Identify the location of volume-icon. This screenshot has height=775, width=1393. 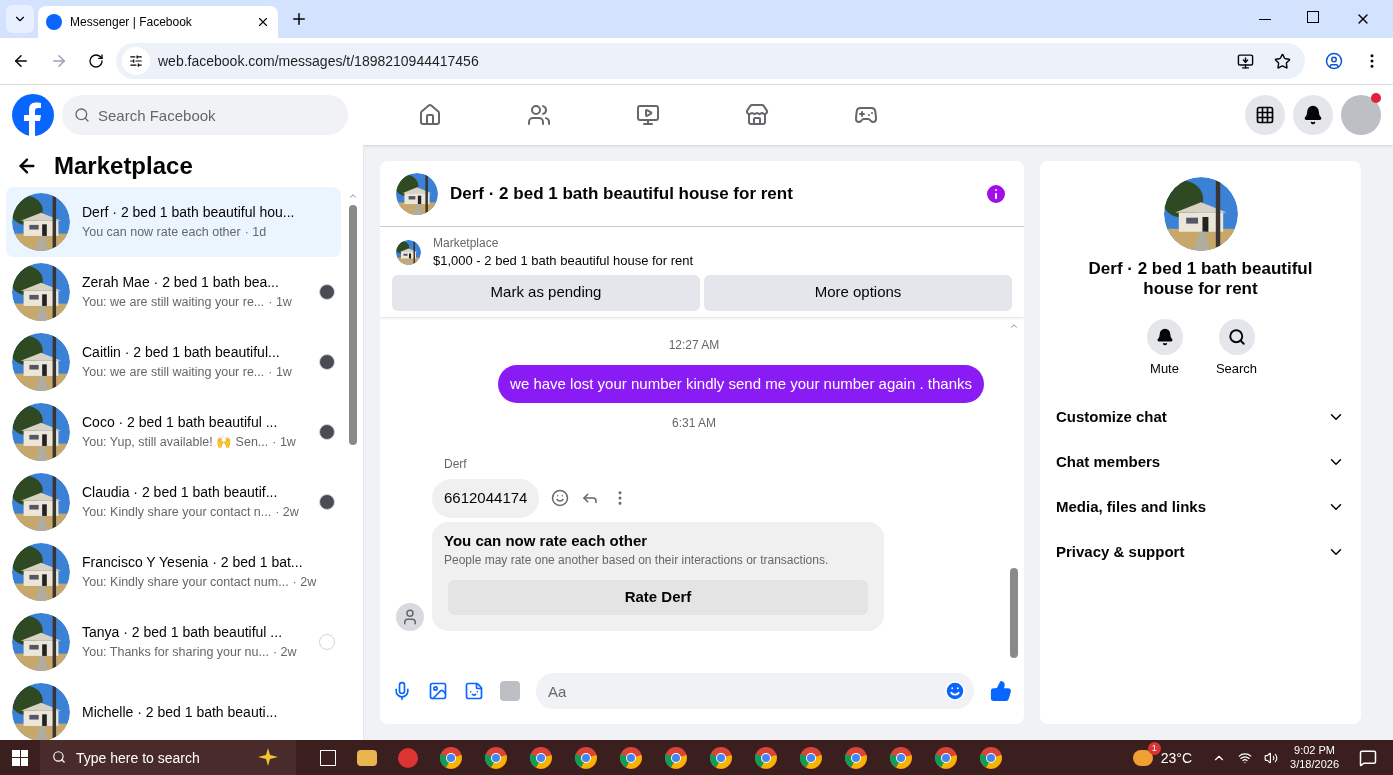
(1271, 757).